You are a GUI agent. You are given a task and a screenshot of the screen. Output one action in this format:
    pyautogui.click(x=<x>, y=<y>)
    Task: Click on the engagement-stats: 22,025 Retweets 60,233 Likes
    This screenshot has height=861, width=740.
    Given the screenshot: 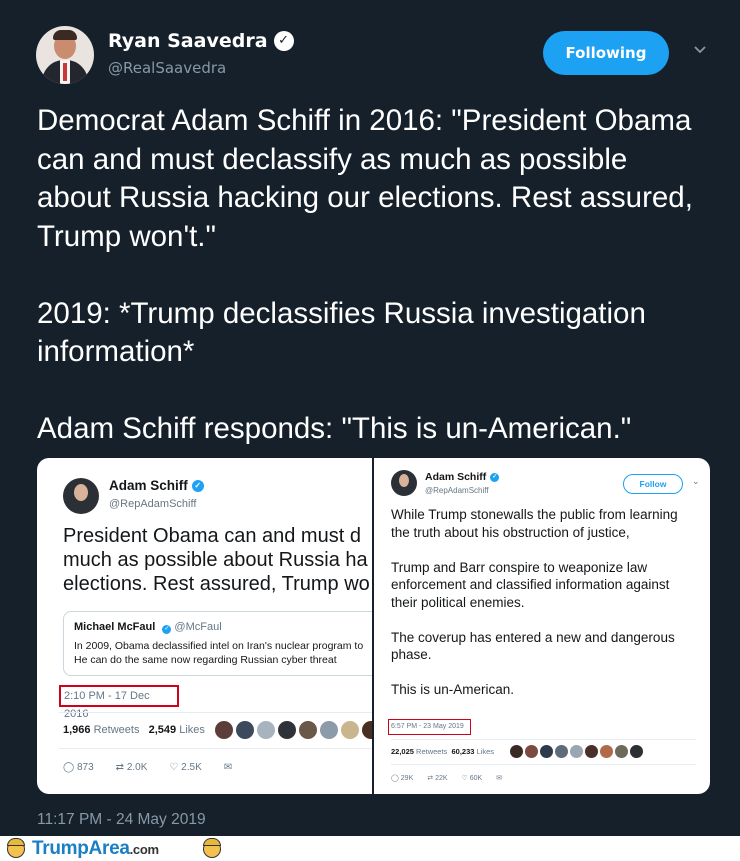 What is the action you would take?
    pyautogui.click(x=443, y=751)
    